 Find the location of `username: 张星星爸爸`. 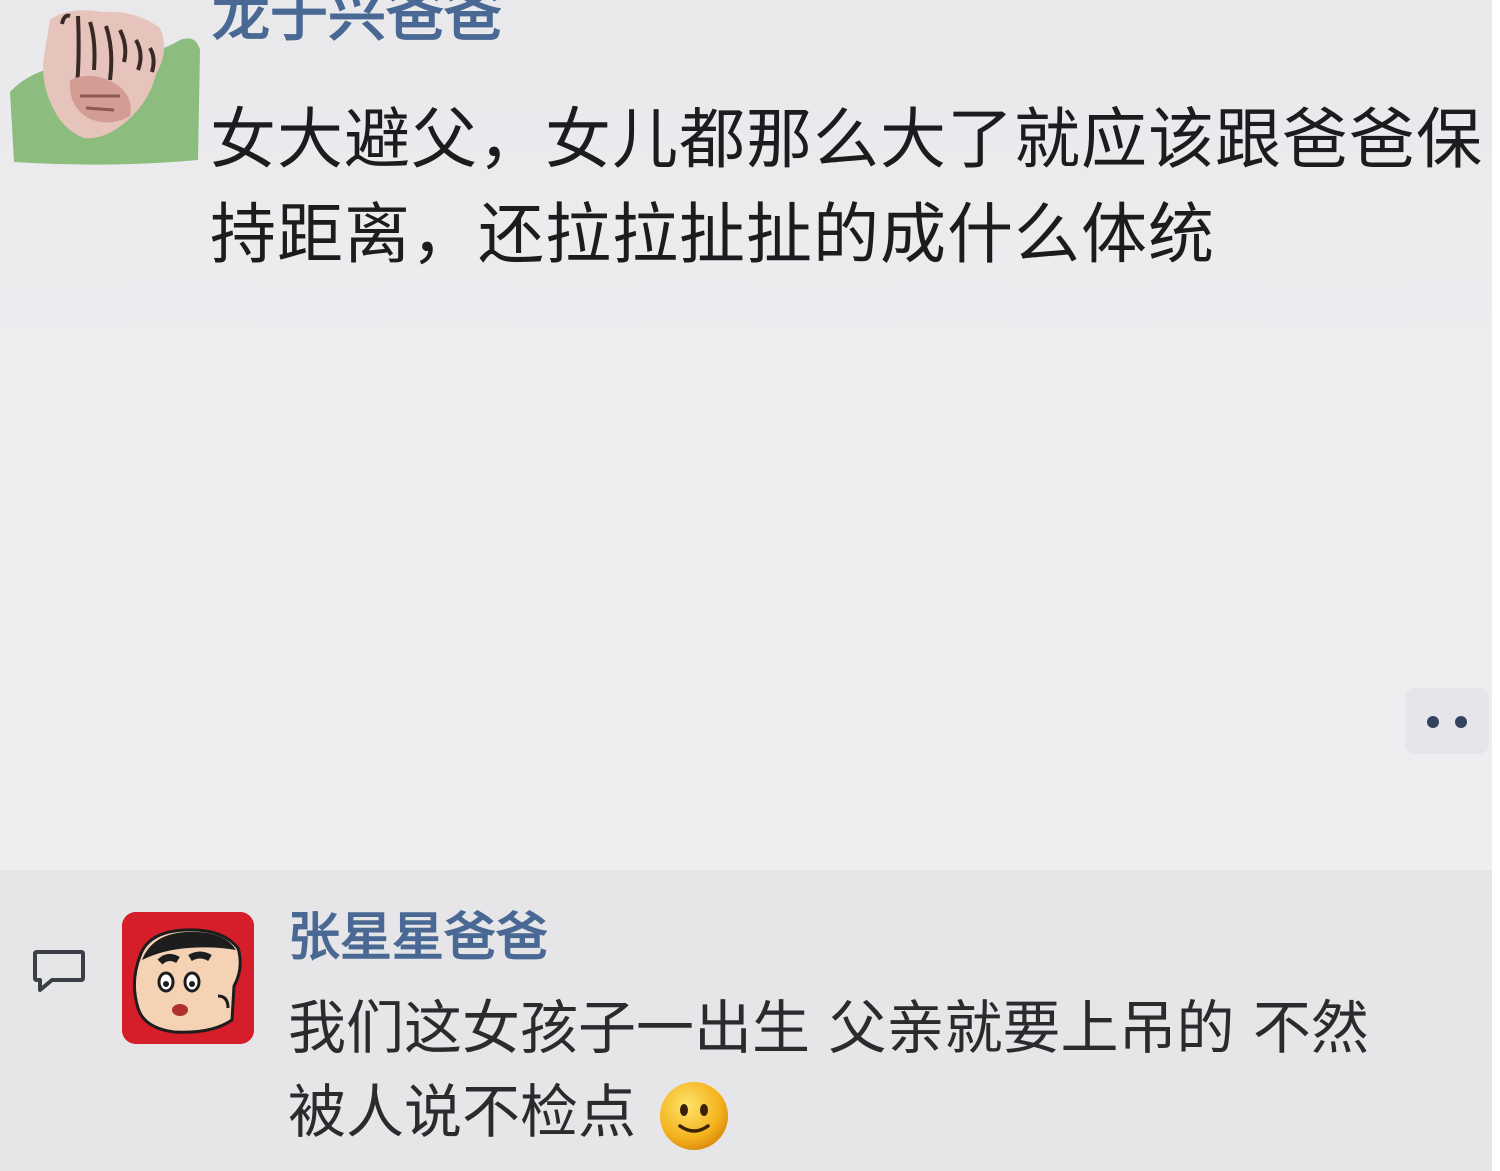

username: 张星星爸爸 is located at coordinates (418, 938).